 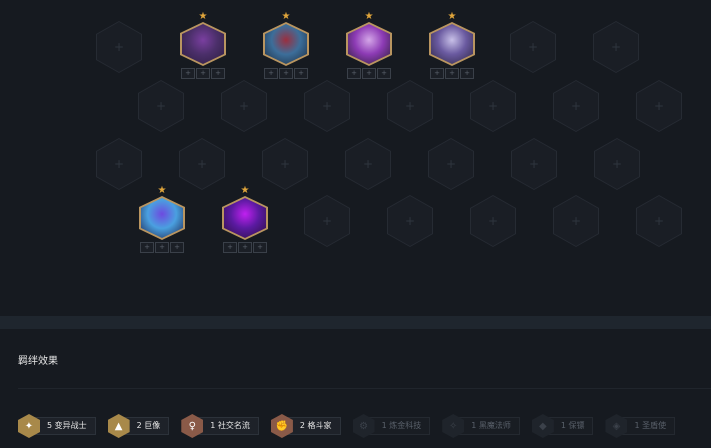 What do you see at coordinates (228, 426) in the screenshot?
I see `trait-label: 1 社交名流` at bounding box center [228, 426].